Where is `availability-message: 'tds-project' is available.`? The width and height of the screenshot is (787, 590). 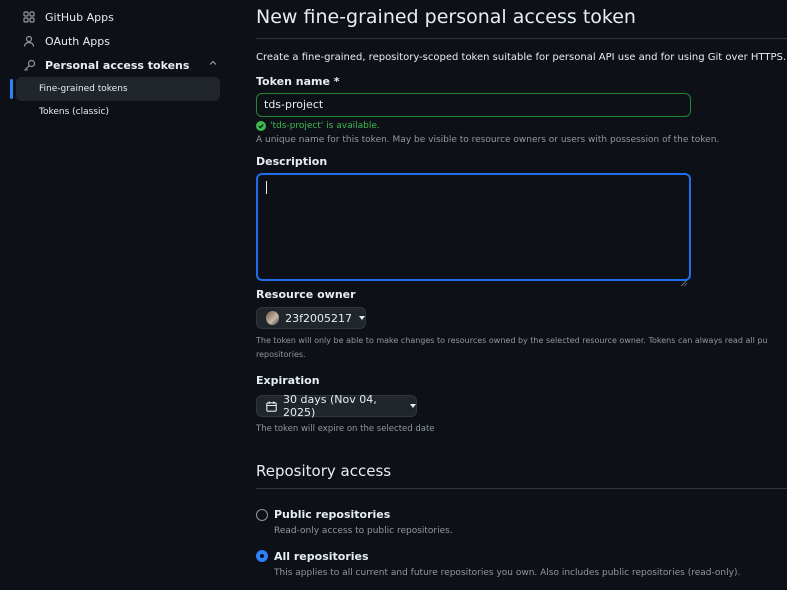 availability-message: 'tds-project' is available. is located at coordinates (318, 126).